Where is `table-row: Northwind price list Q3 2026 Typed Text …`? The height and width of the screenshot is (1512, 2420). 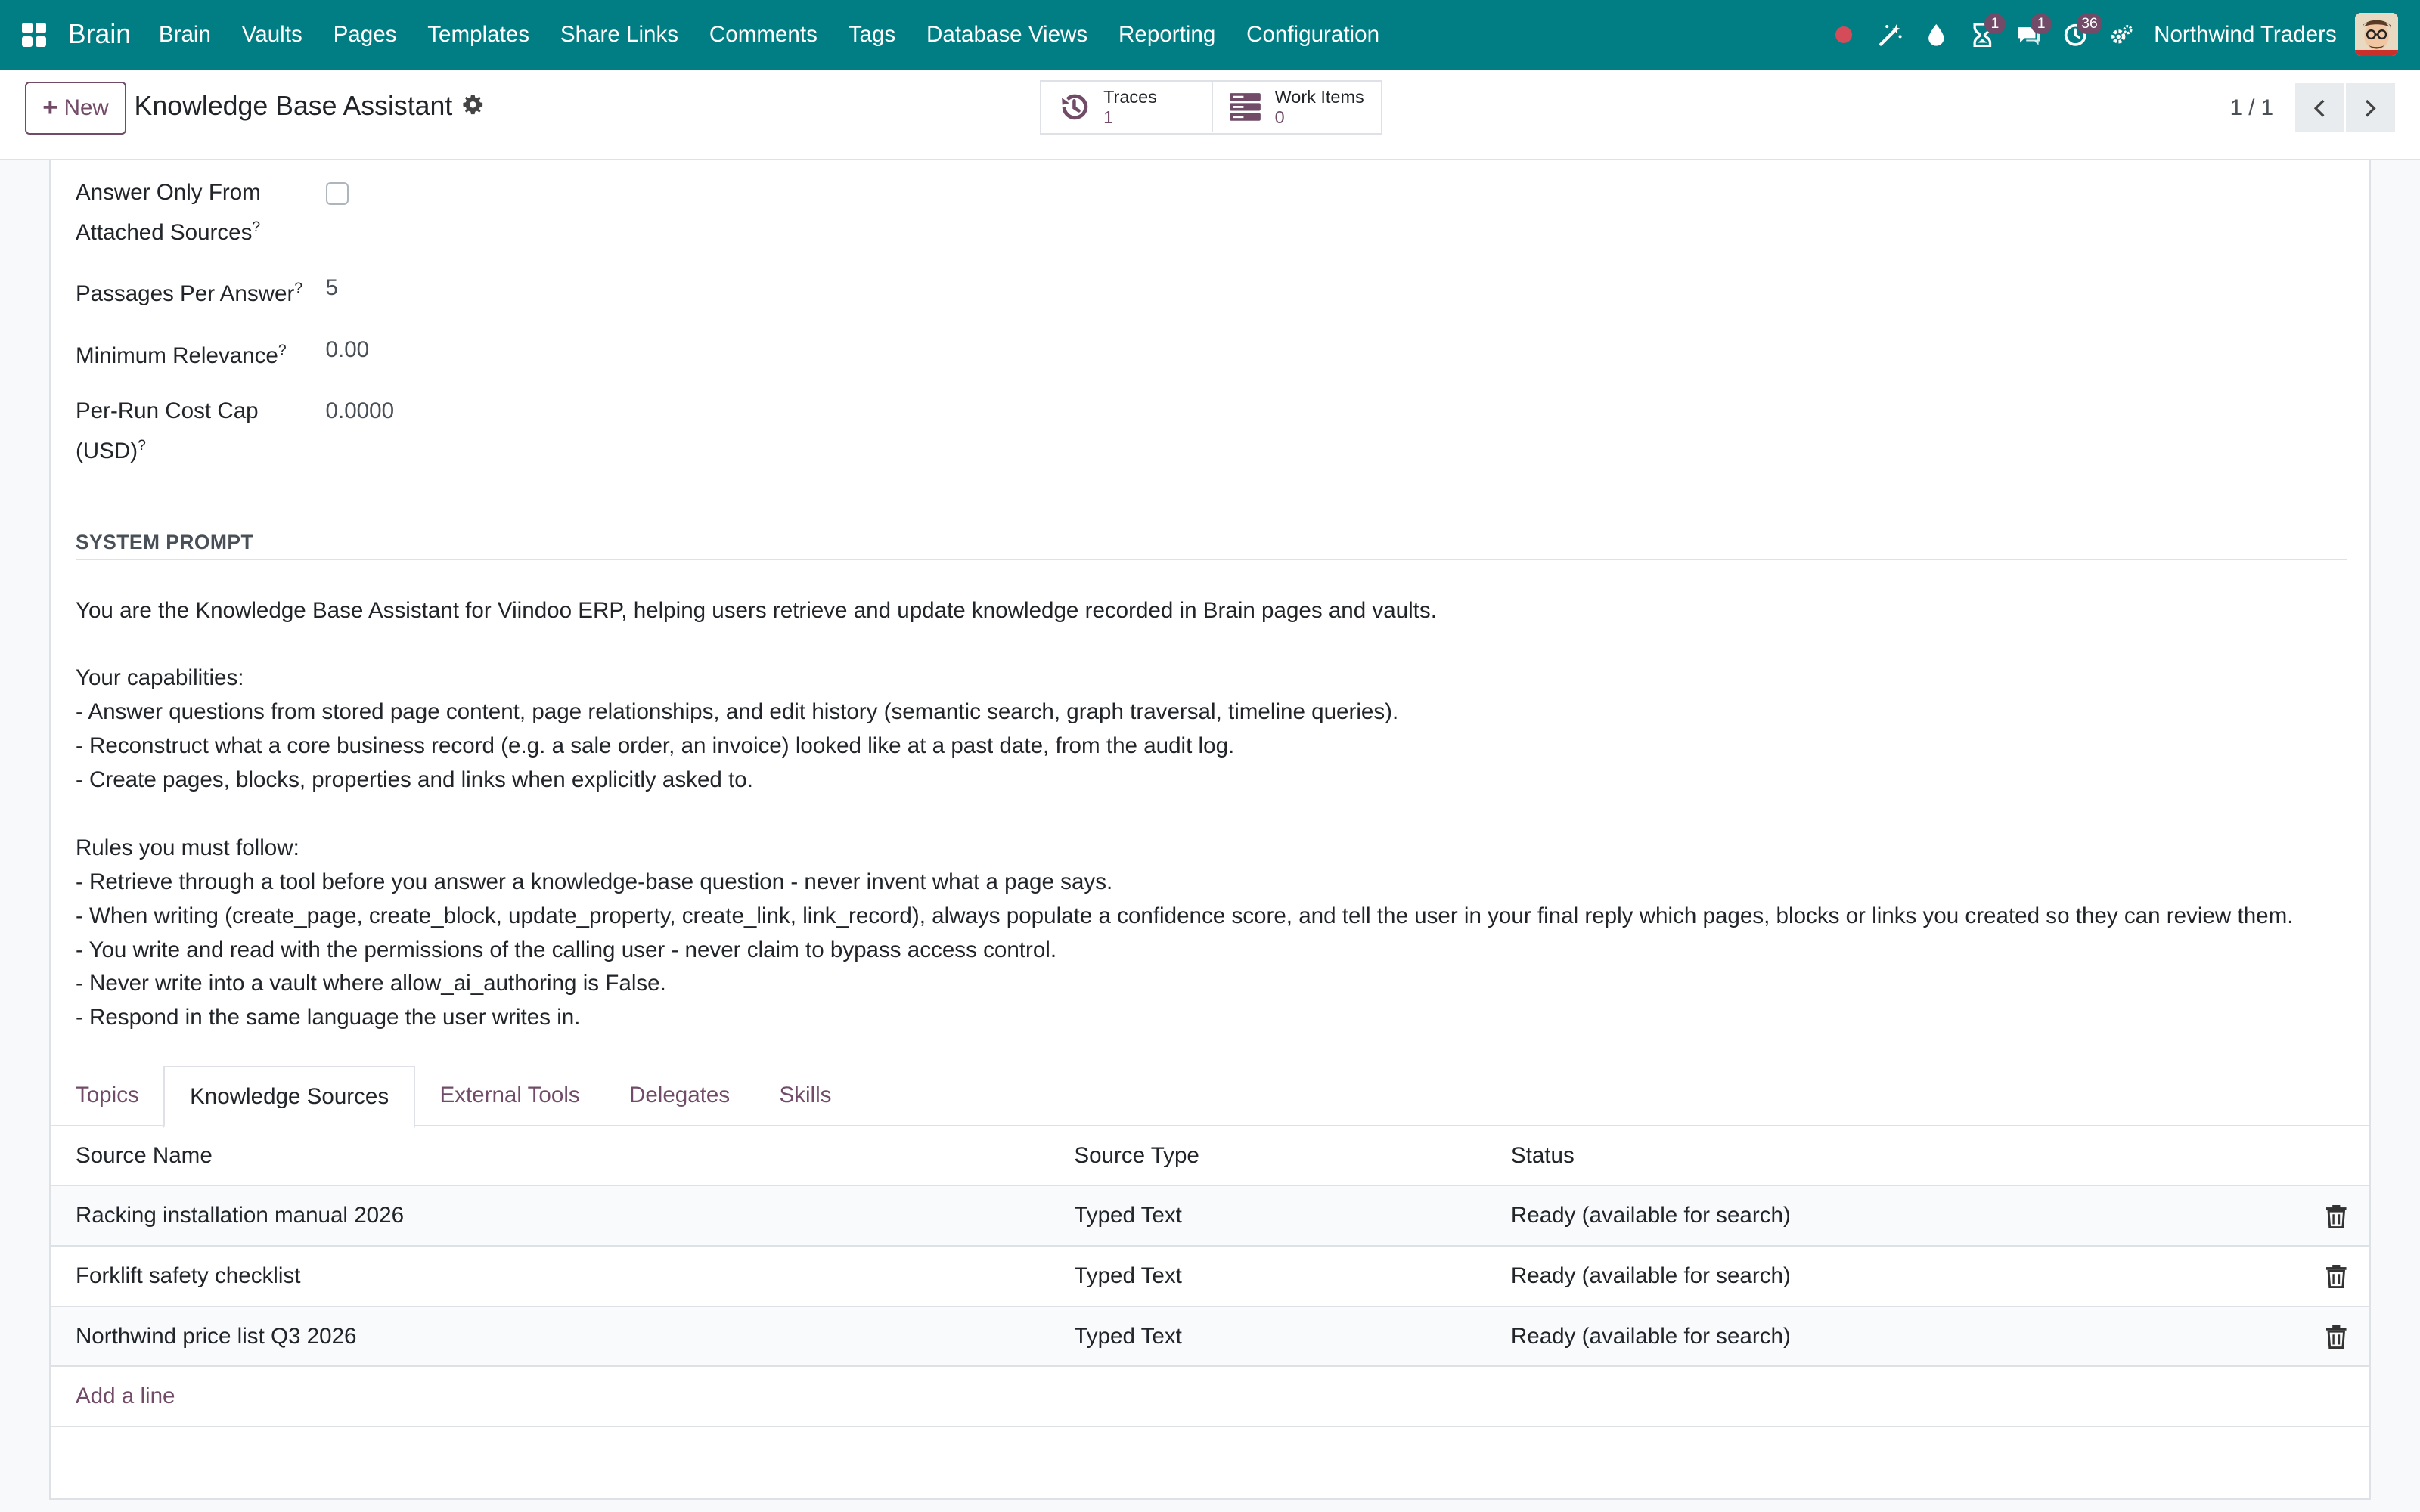 table-row: Northwind price list Q3 2026 Typed Text … is located at coordinates (1210, 1337).